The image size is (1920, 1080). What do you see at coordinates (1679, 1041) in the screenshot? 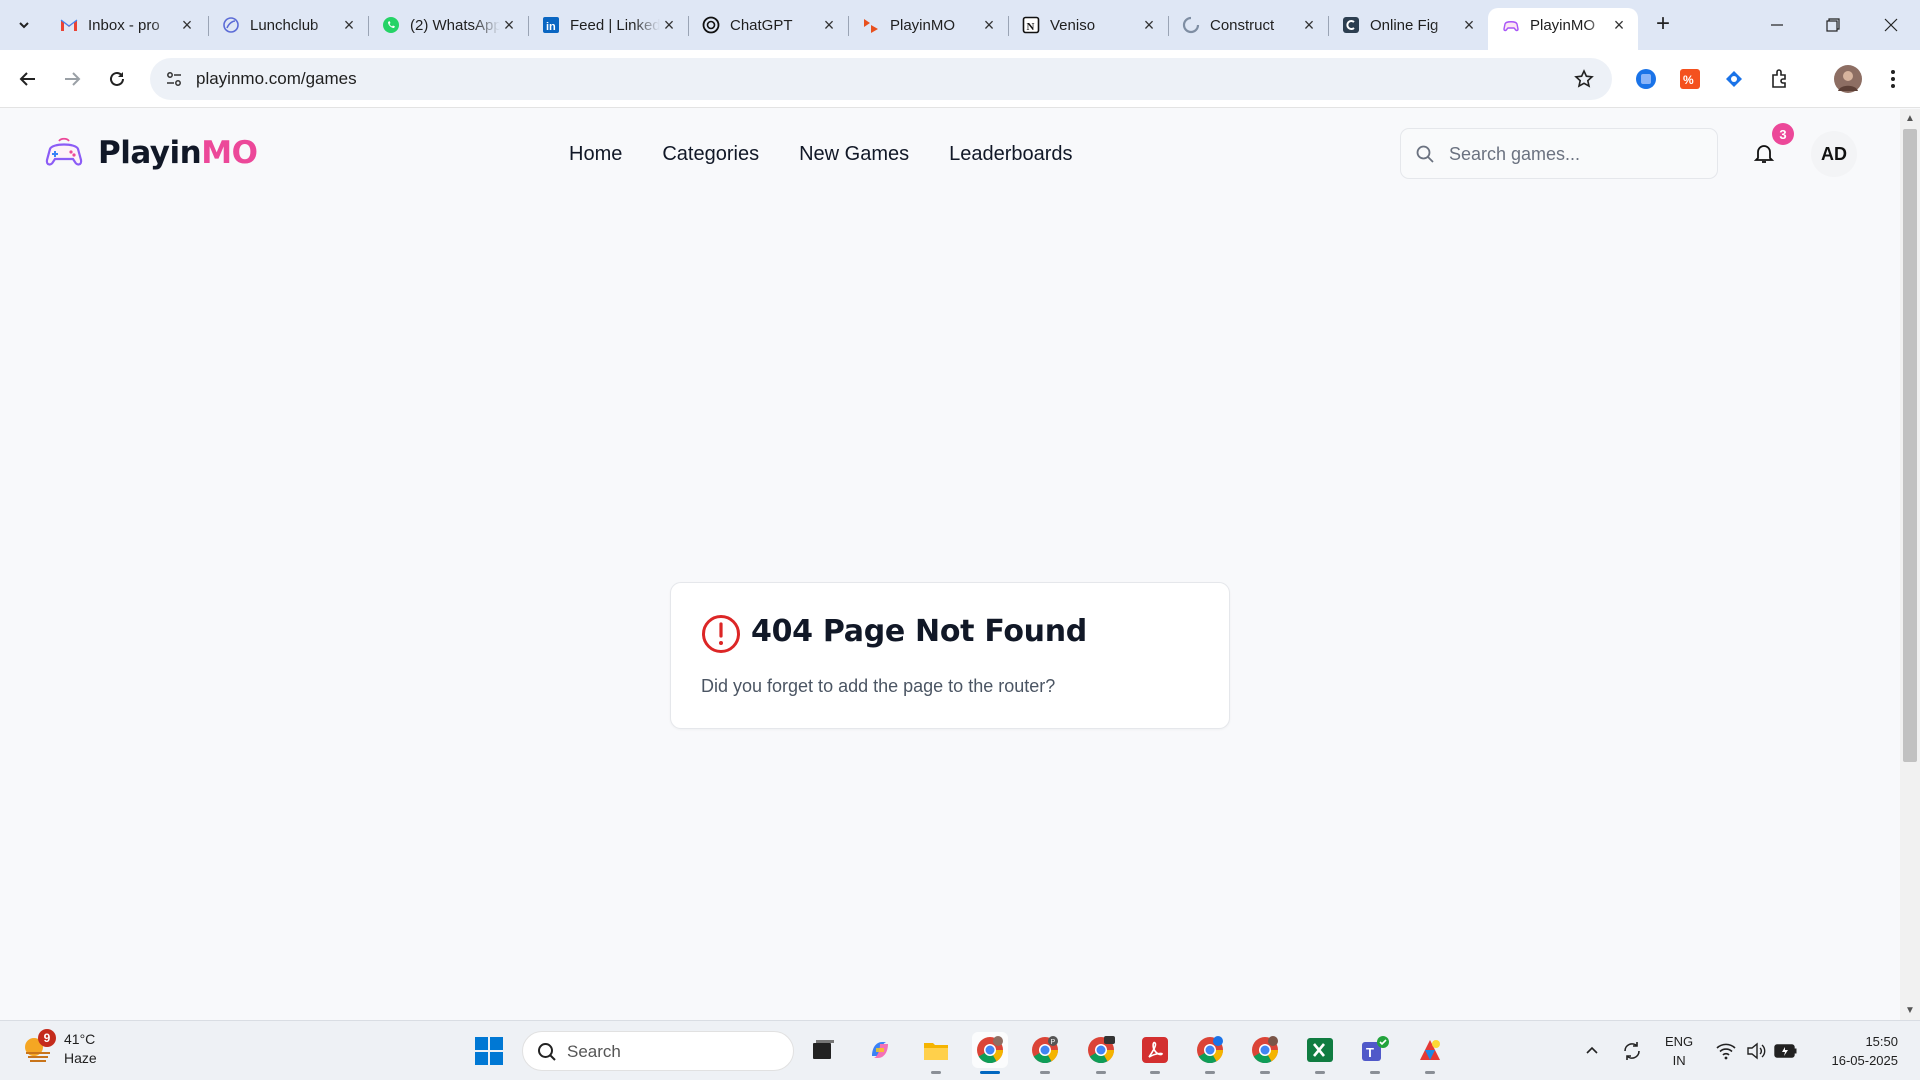
I see `lang-code: ENG` at bounding box center [1679, 1041].